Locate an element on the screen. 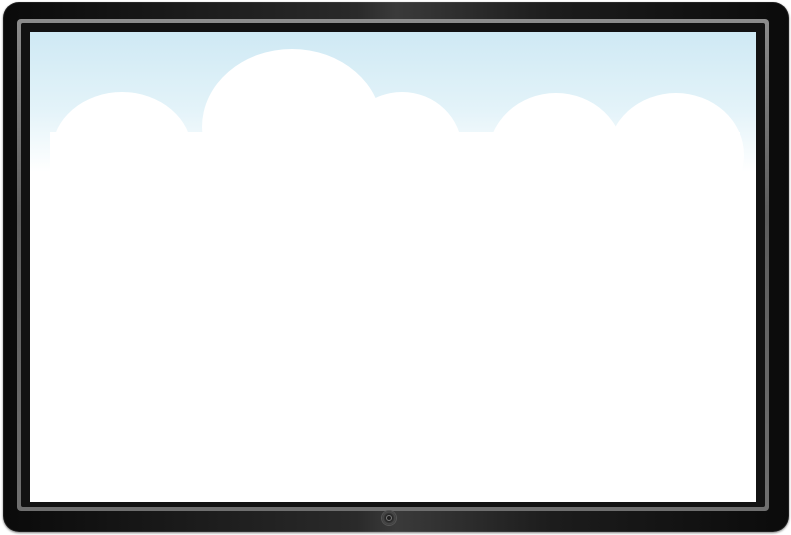  home-button-icon is located at coordinates (389, 518).